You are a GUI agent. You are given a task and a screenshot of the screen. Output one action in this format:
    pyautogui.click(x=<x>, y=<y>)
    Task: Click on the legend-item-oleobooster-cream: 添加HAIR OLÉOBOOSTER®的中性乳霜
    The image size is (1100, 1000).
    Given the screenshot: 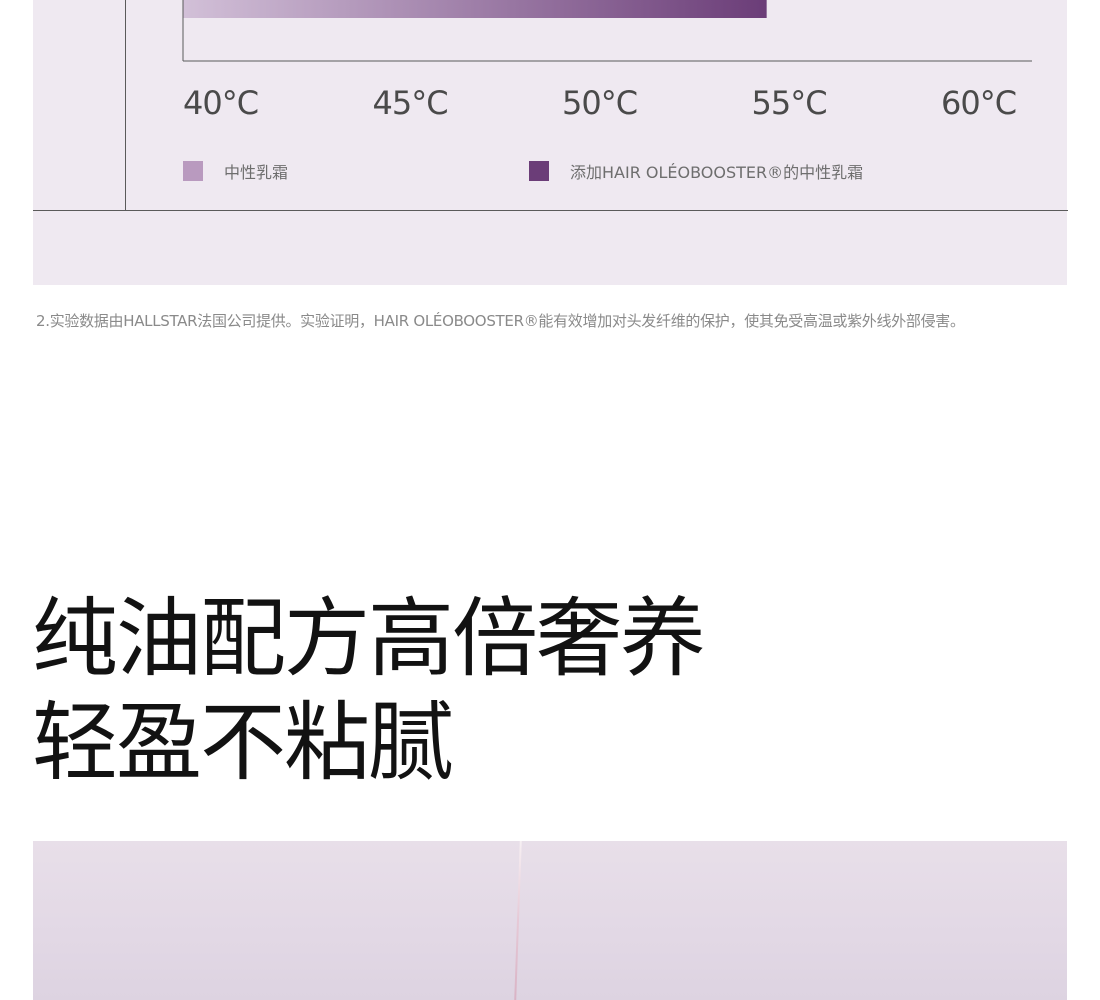 What is the action you would take?
    pyautogui.click(x=696, y=171)
    